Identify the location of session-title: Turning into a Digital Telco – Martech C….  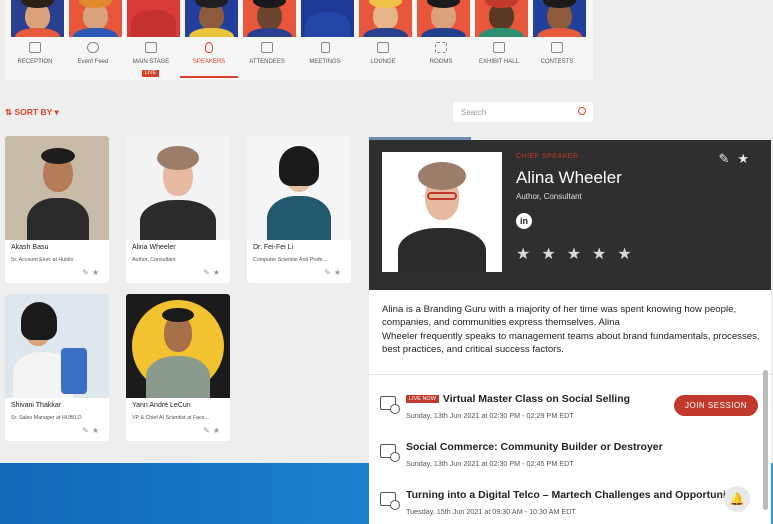
(575, 495).